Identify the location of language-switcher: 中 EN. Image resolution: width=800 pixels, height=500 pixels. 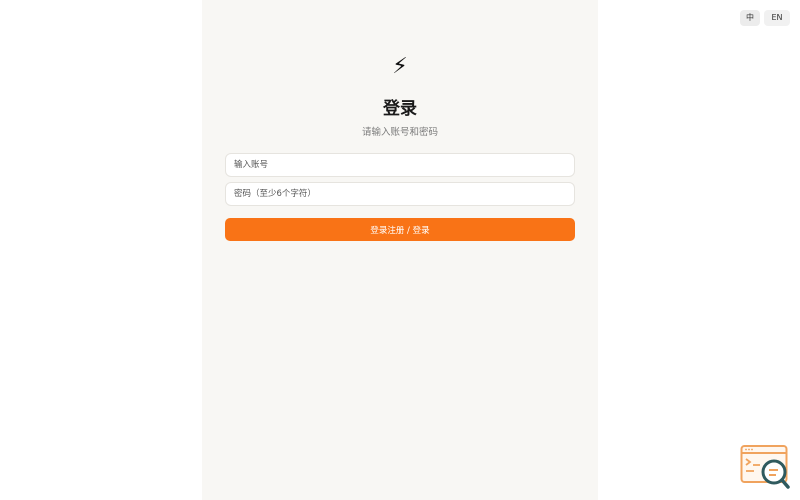
(765, 18).